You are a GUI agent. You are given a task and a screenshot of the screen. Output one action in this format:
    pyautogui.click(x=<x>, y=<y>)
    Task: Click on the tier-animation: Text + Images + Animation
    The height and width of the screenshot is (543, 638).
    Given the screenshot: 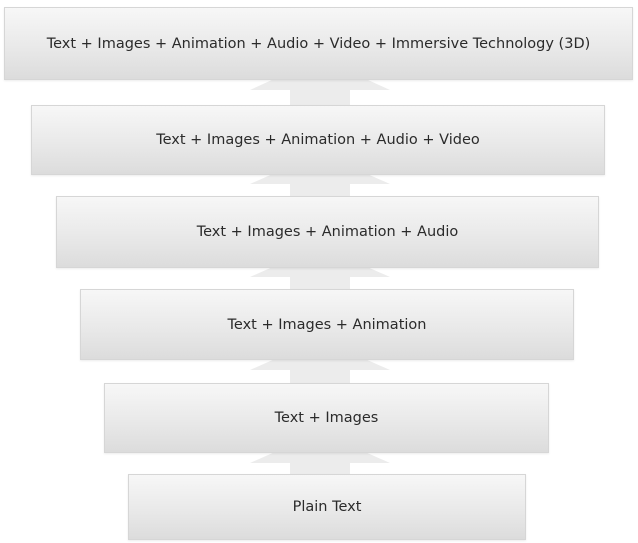 What is the action you would take?
    pyautogui.click(x=327, y=324)
    